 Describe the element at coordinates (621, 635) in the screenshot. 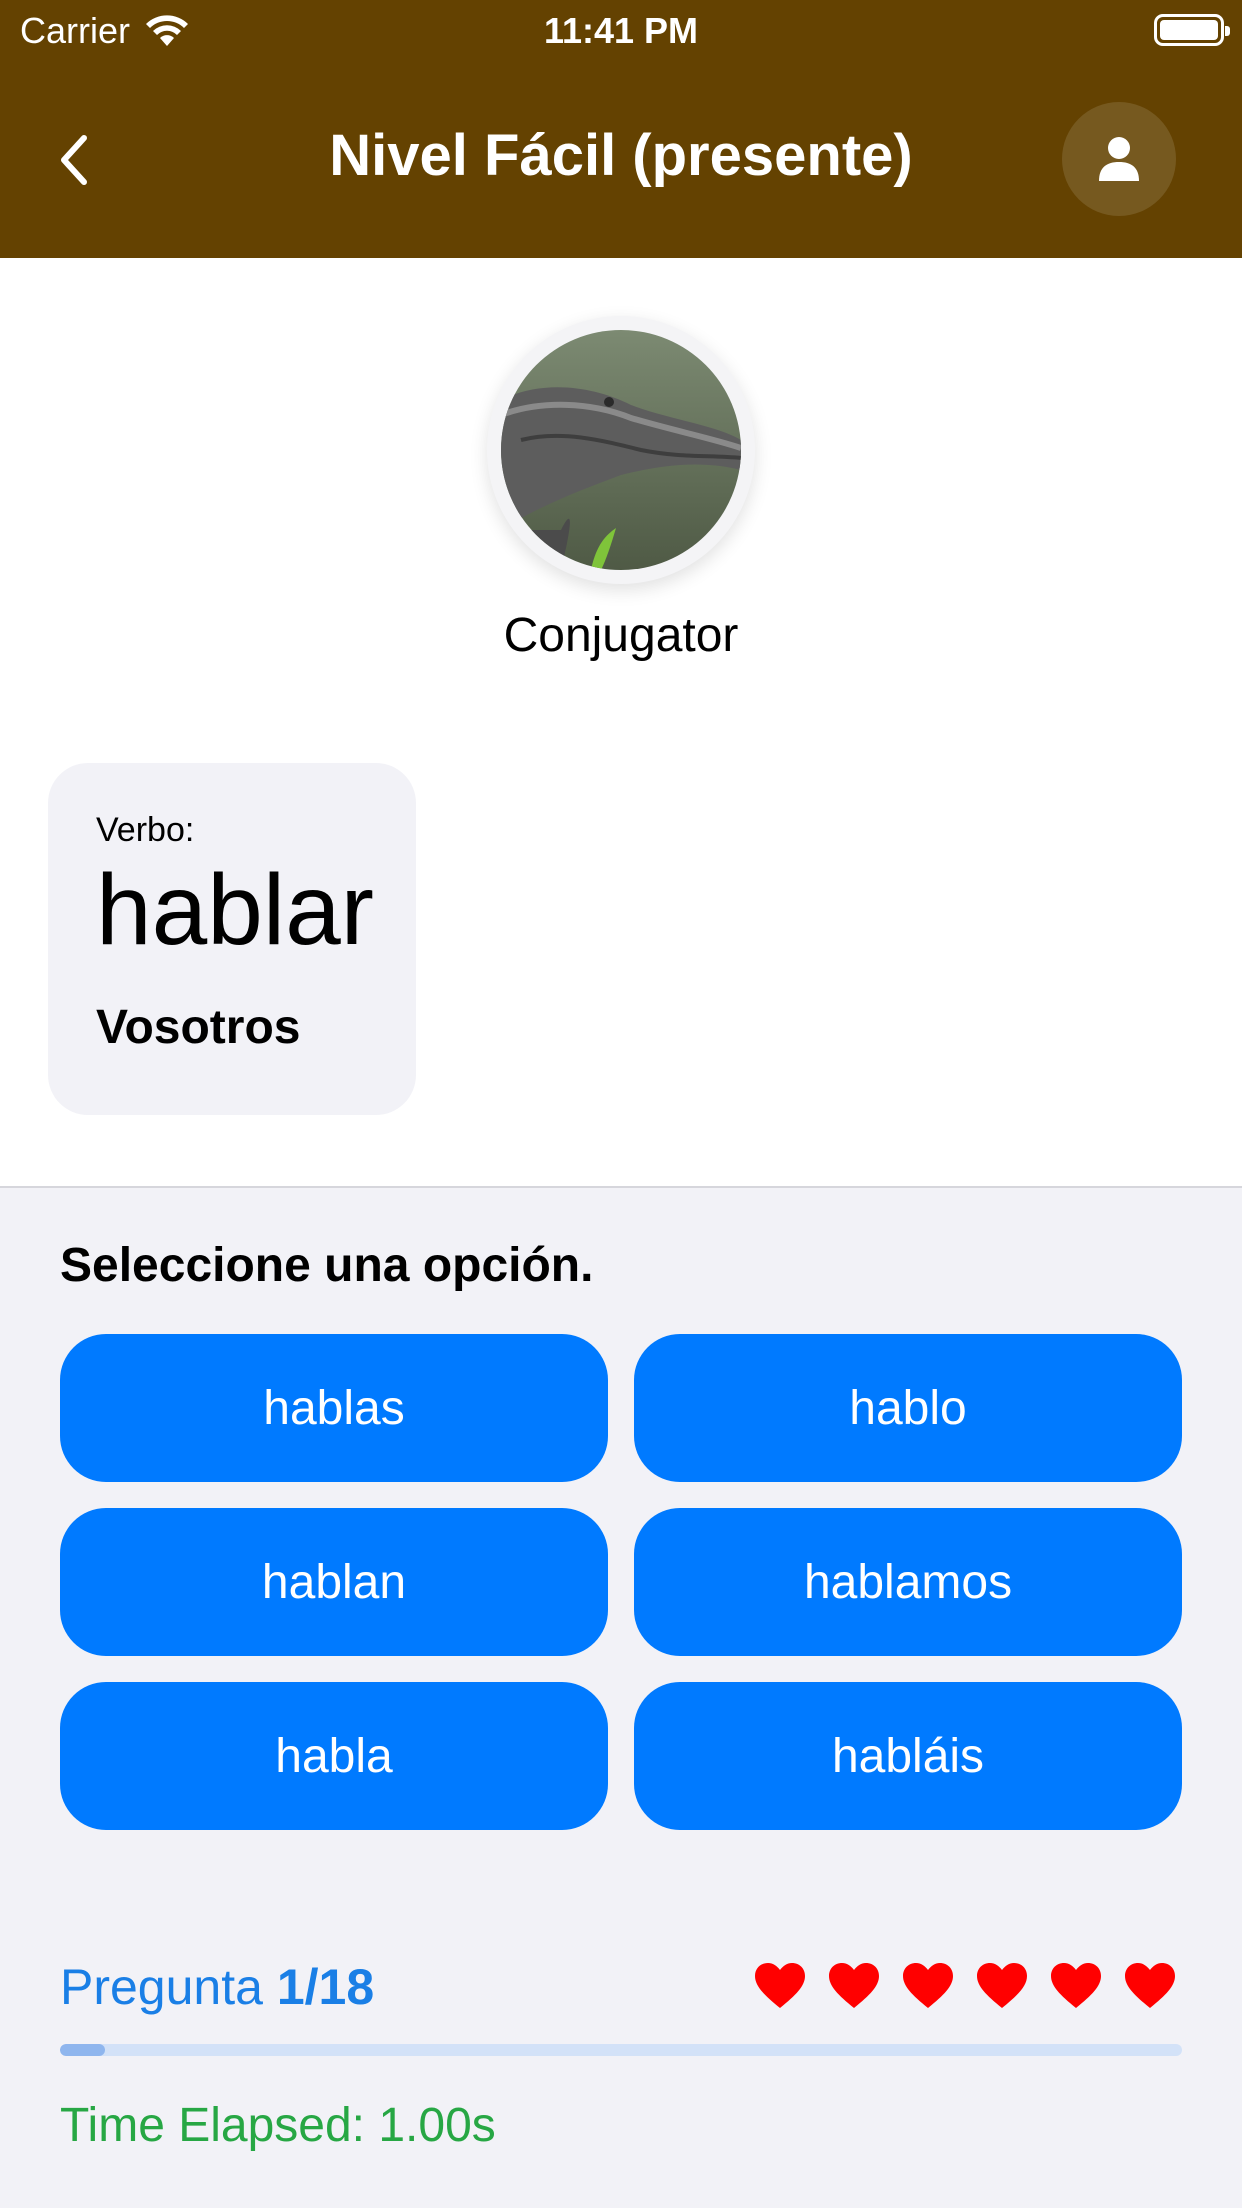

I see `app-name: Conjugator` at that location.